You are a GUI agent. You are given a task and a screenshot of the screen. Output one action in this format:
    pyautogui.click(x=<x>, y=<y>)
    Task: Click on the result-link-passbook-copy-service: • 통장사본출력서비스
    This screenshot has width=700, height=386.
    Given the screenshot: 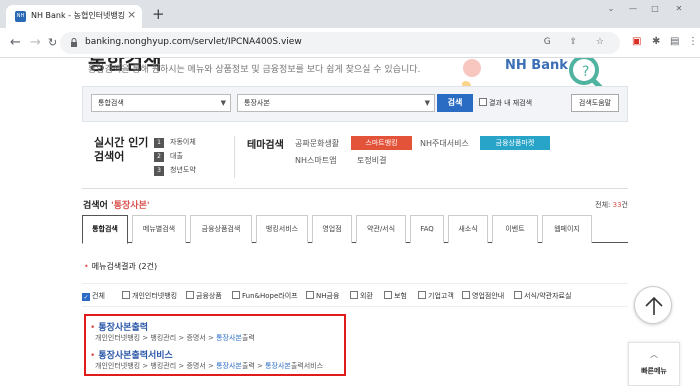 What is the action you would take?
    pyautogui.click(x=131, y=354)
    